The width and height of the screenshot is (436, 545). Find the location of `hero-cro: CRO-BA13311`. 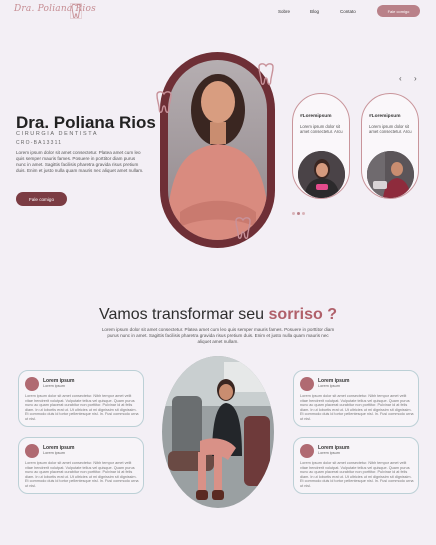

hero-cro: CRO-BA13311 is located at coordinates (39, 143).